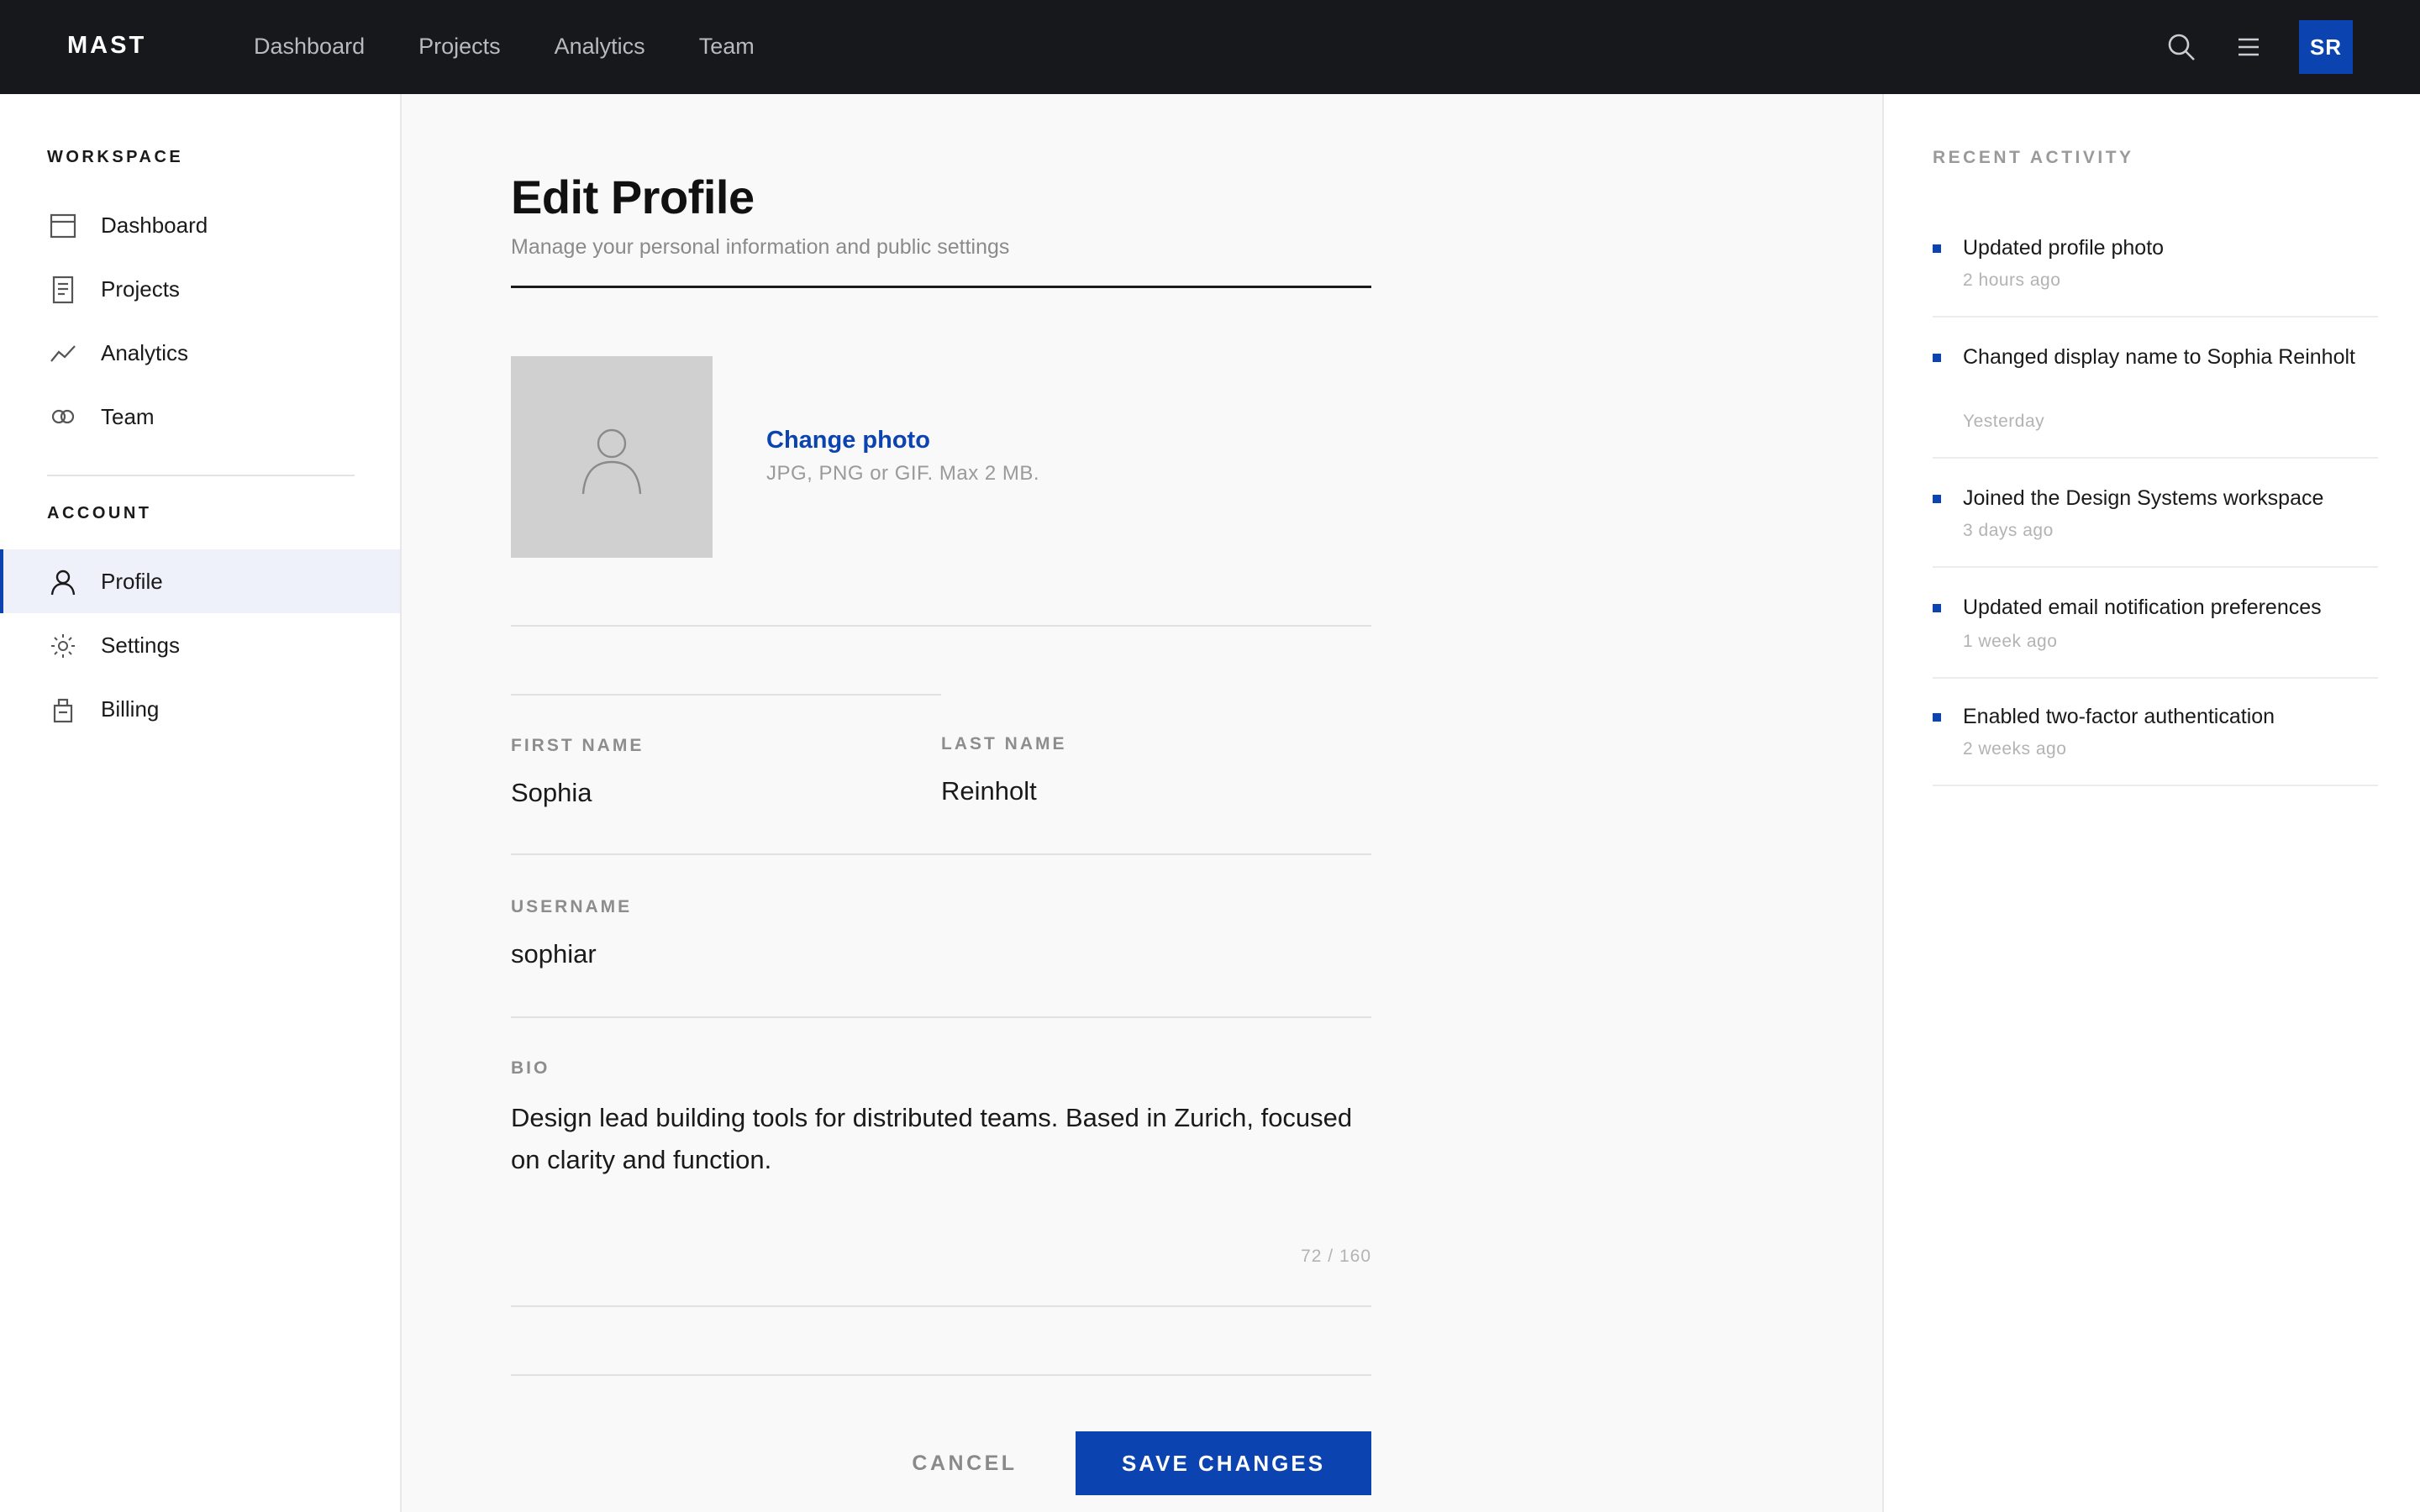 The width and height of the screenshot is (2420, 1512). Describe the element at coordinates (577, 745) in the screenshot. I see `first-name-label: FIRST NAME` at that location.